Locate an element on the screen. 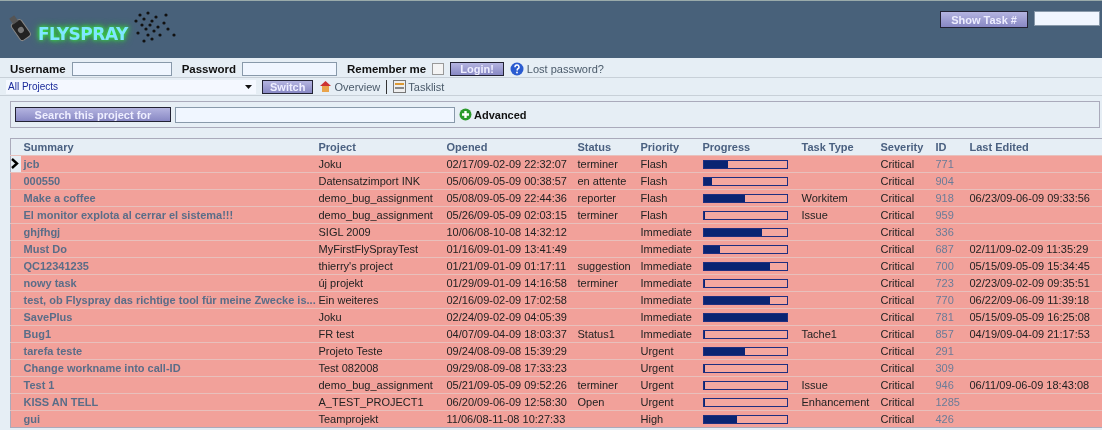 This screenshot has height=430, width=1102. table-cell: 946 is located at coordinates (949, 385).